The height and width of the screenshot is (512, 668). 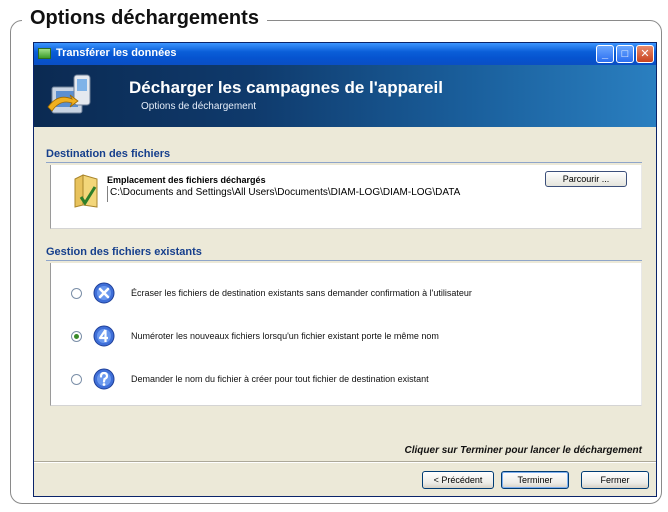 I want to click on destination-divider, so click(x=344, y=162).